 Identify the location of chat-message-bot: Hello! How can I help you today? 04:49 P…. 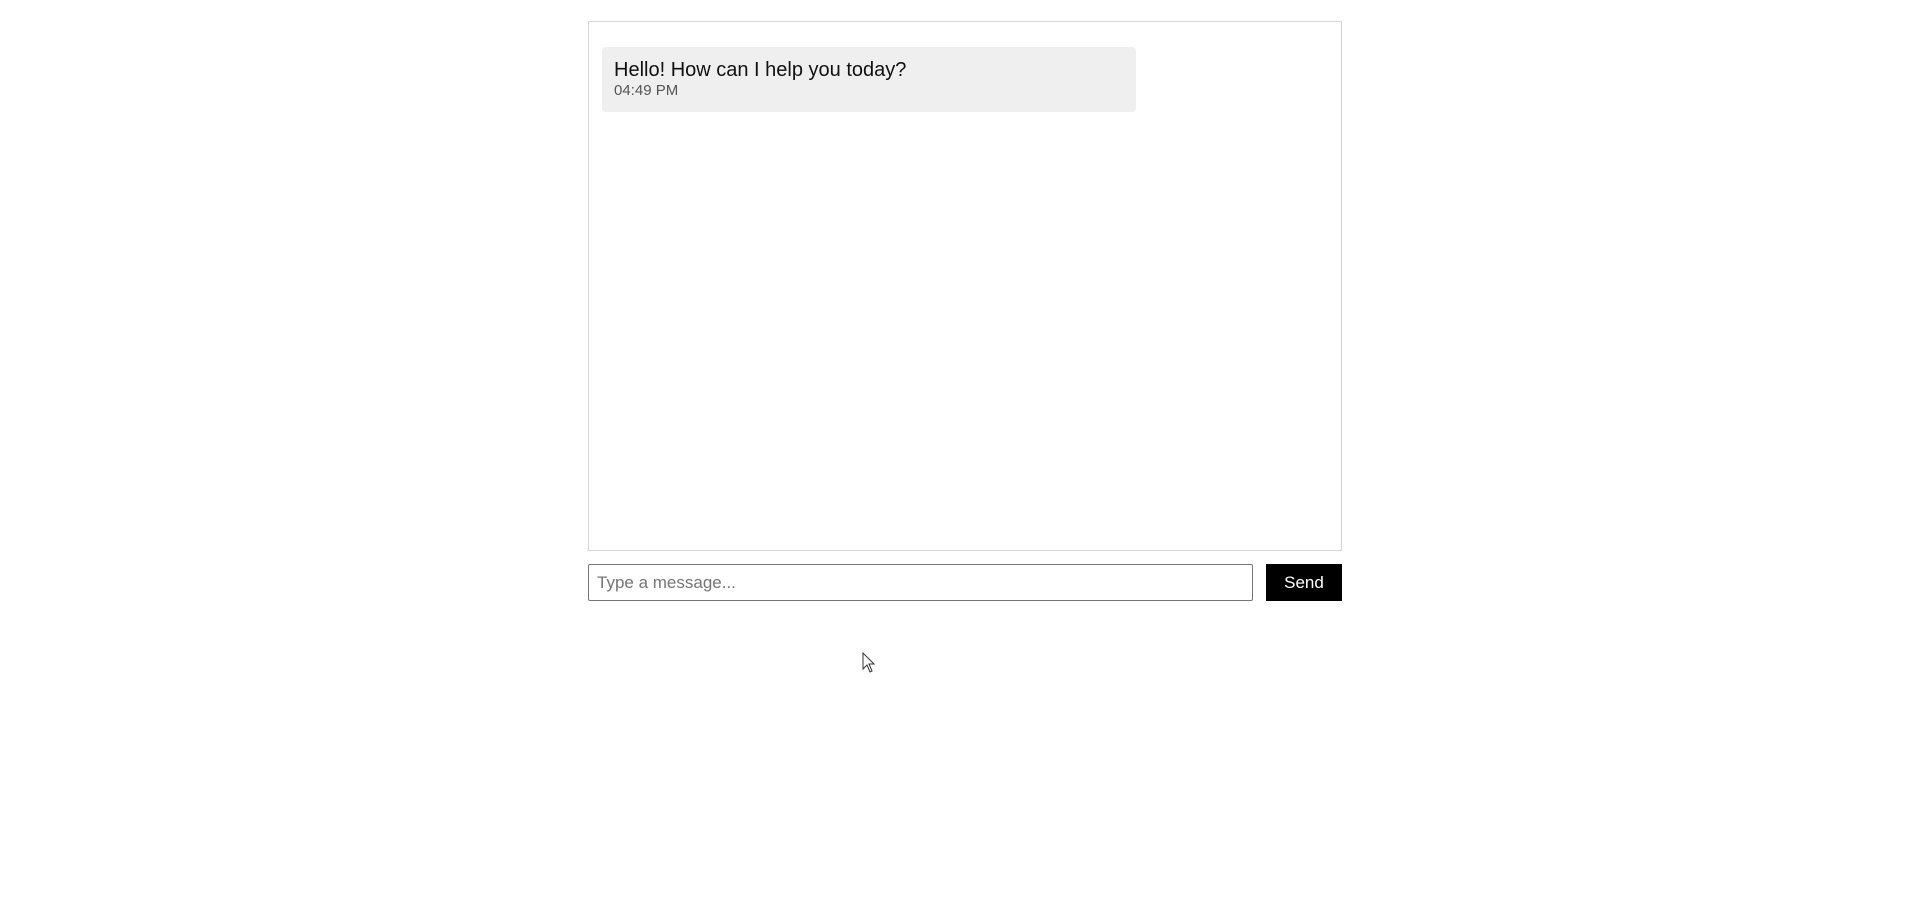
(869, 79).